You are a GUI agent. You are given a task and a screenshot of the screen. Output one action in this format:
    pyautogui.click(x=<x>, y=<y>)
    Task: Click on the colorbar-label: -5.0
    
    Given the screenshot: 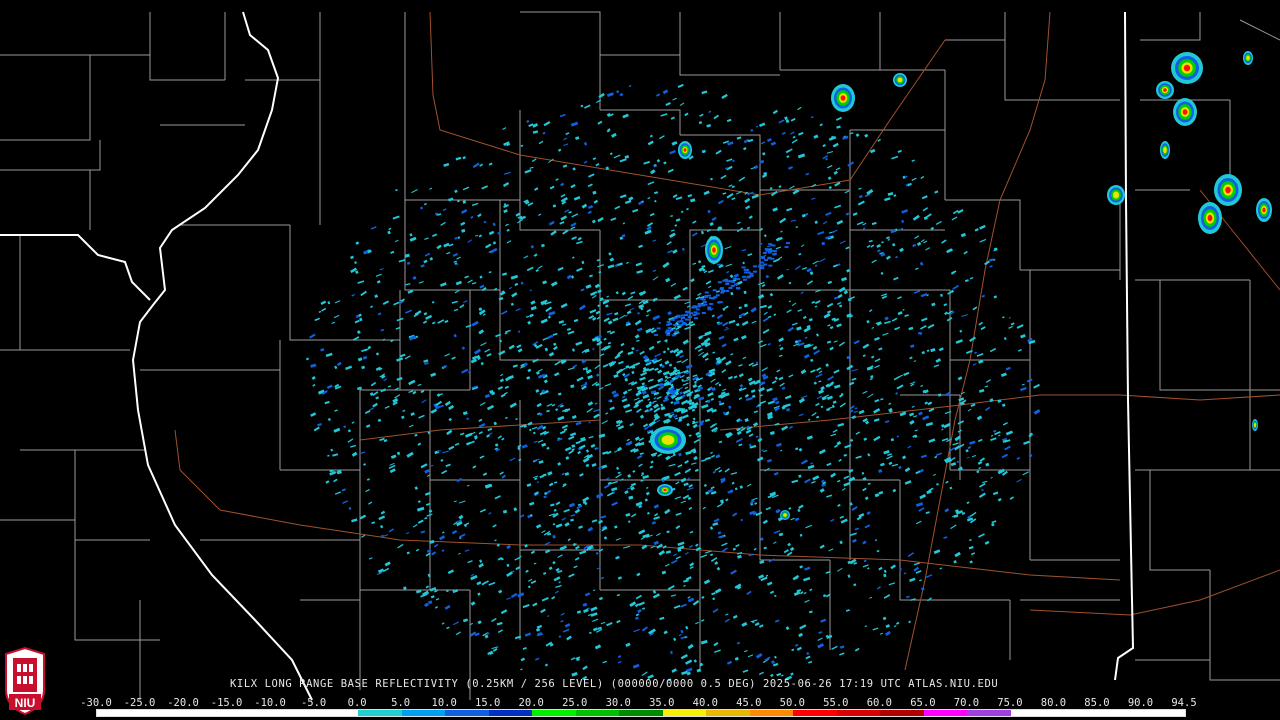 What is the action you would take?
    pyautogui.click(x=313, y=703)
    